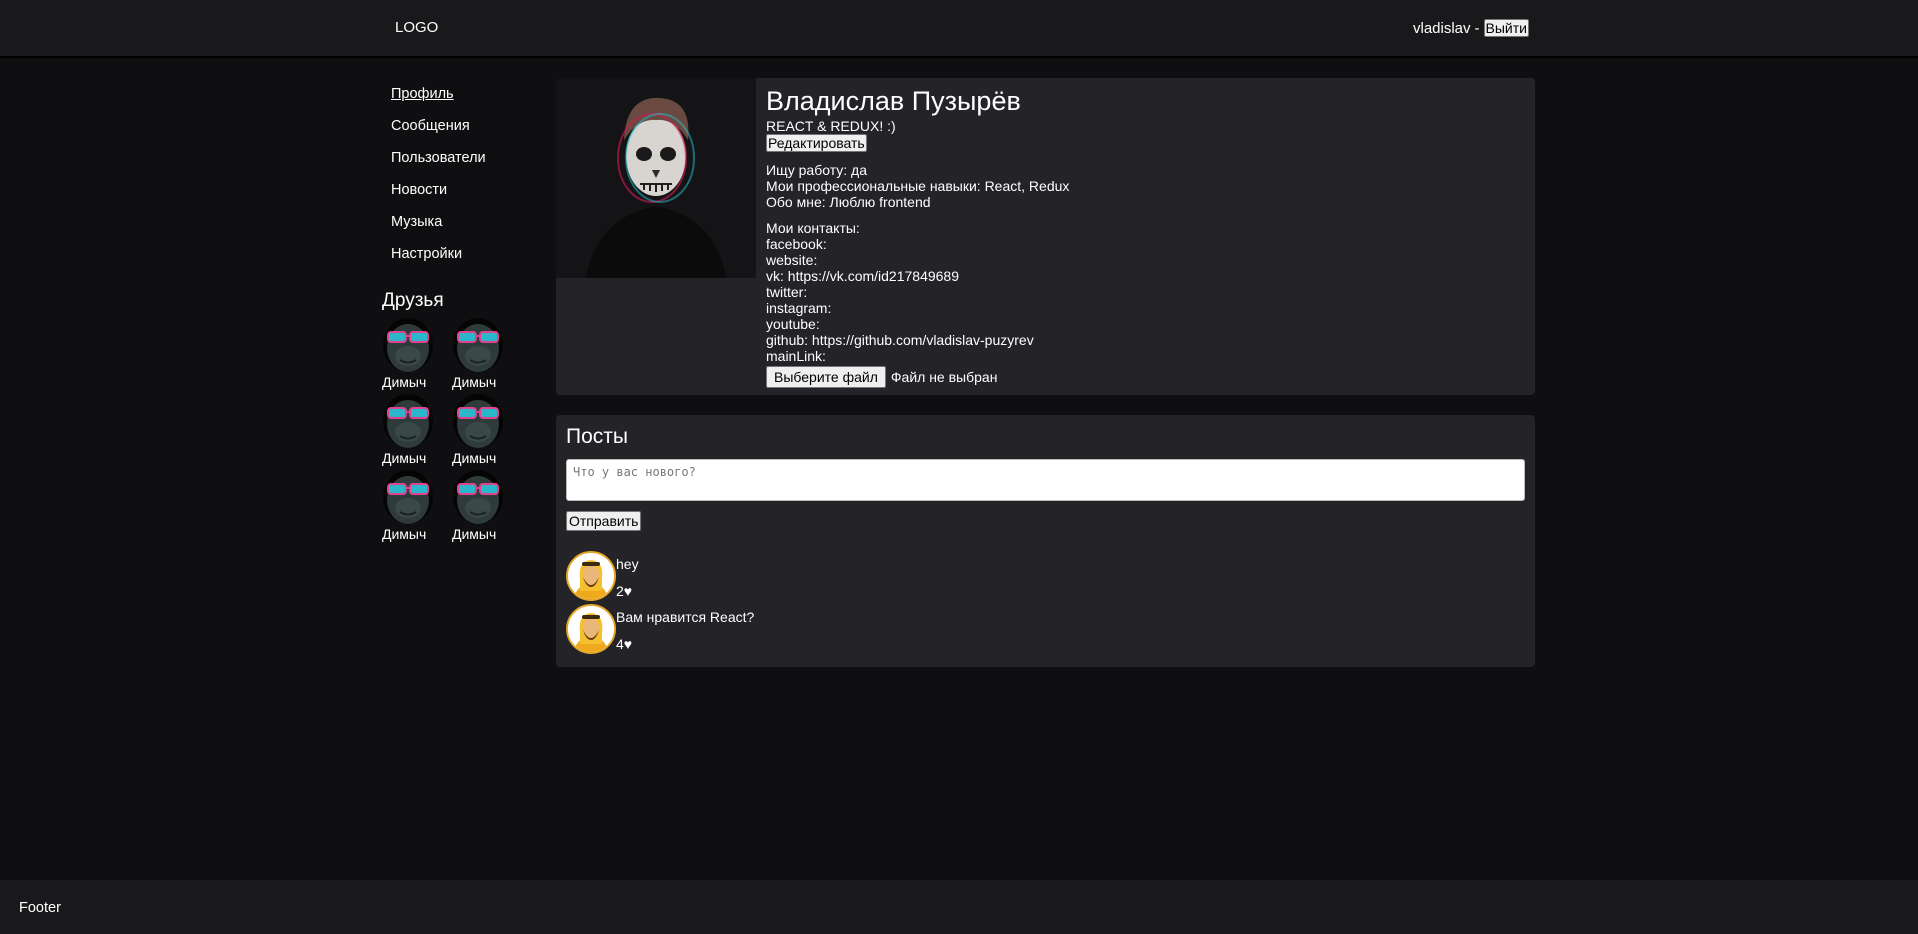 The image size is (1918, 934). I want to click on photo-upload: Выберите файл Файл не выбран, so click(917, 377).